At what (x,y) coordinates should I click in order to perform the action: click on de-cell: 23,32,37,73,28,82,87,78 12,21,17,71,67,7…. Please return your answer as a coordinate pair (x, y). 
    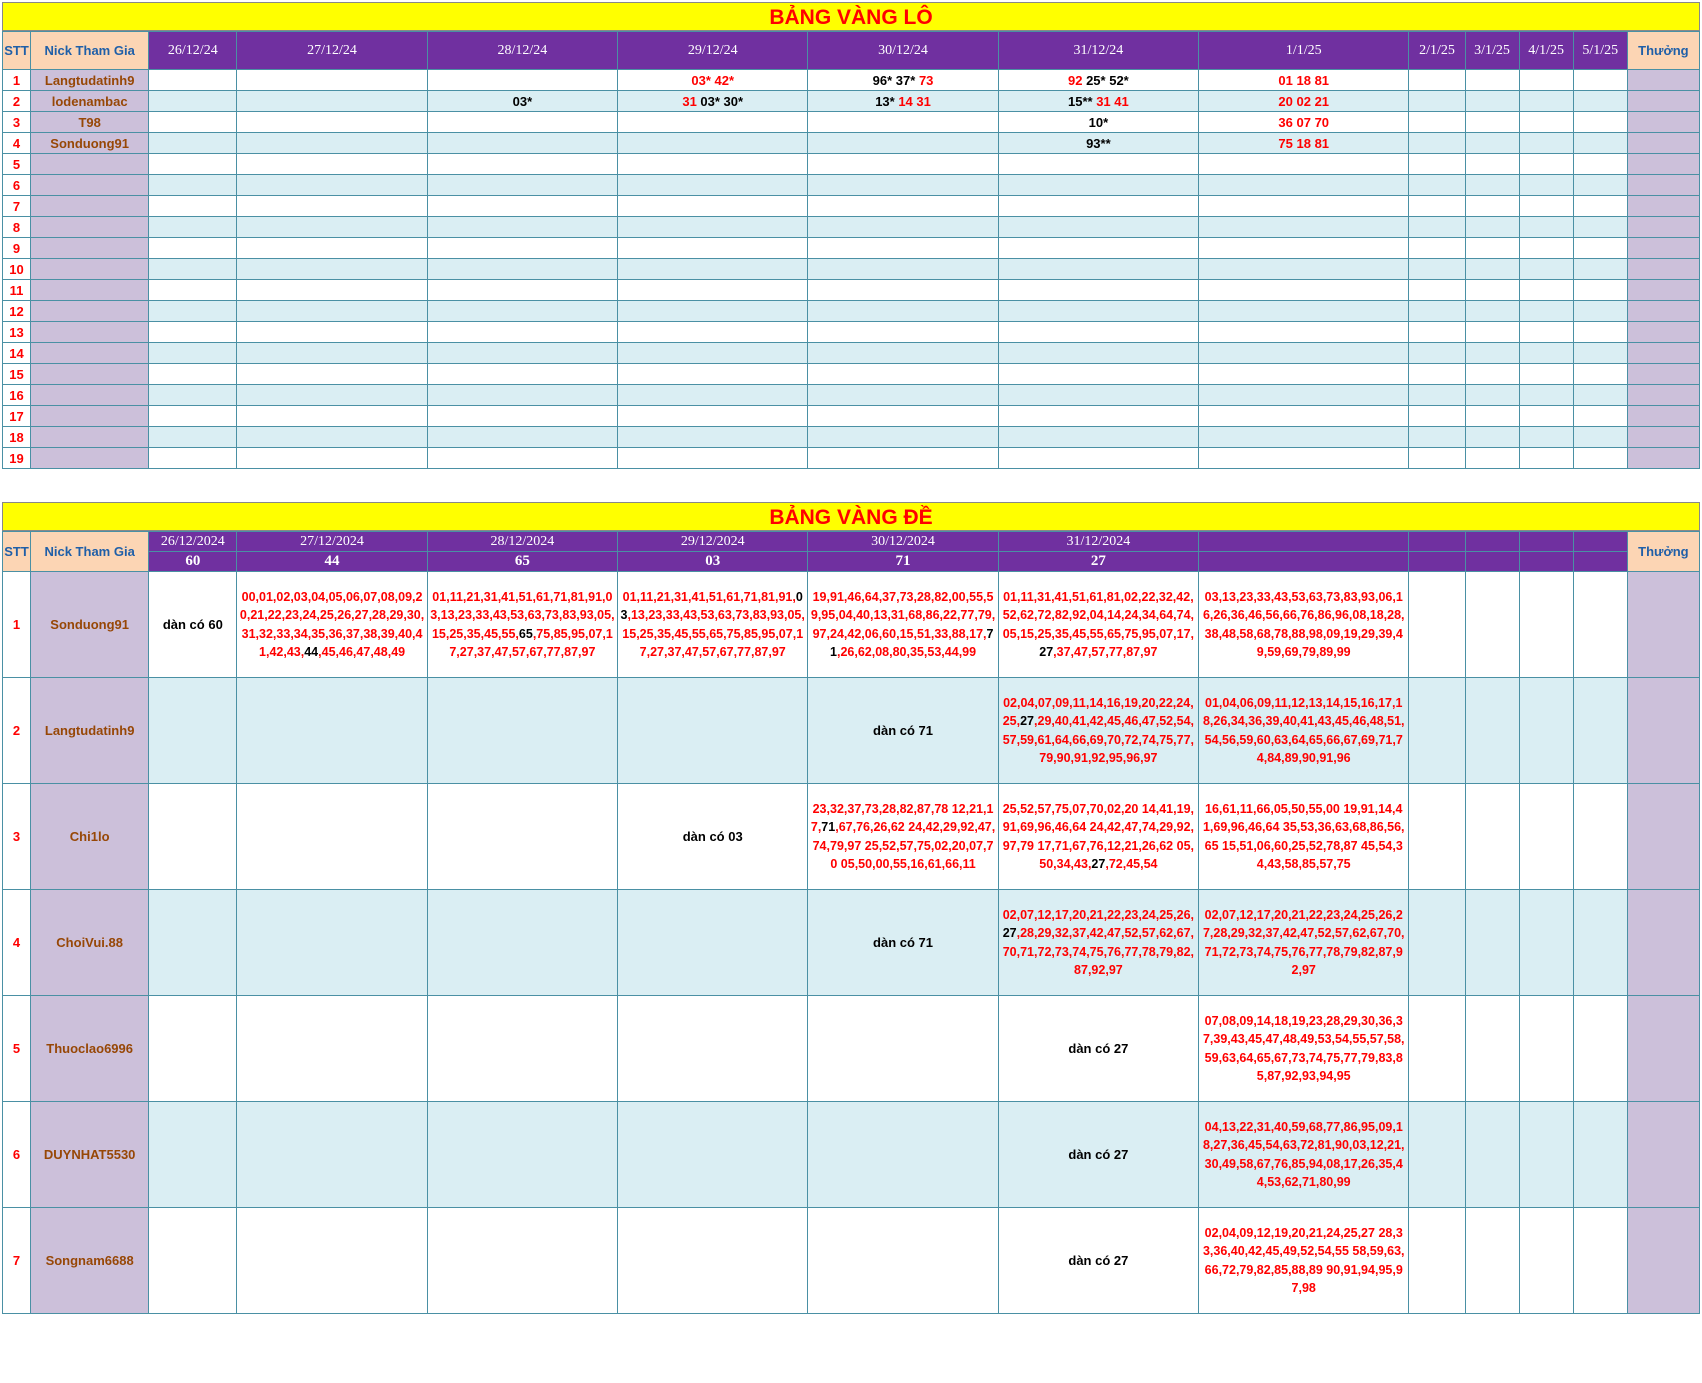
    Looking at the image, I should click on (903, 836).